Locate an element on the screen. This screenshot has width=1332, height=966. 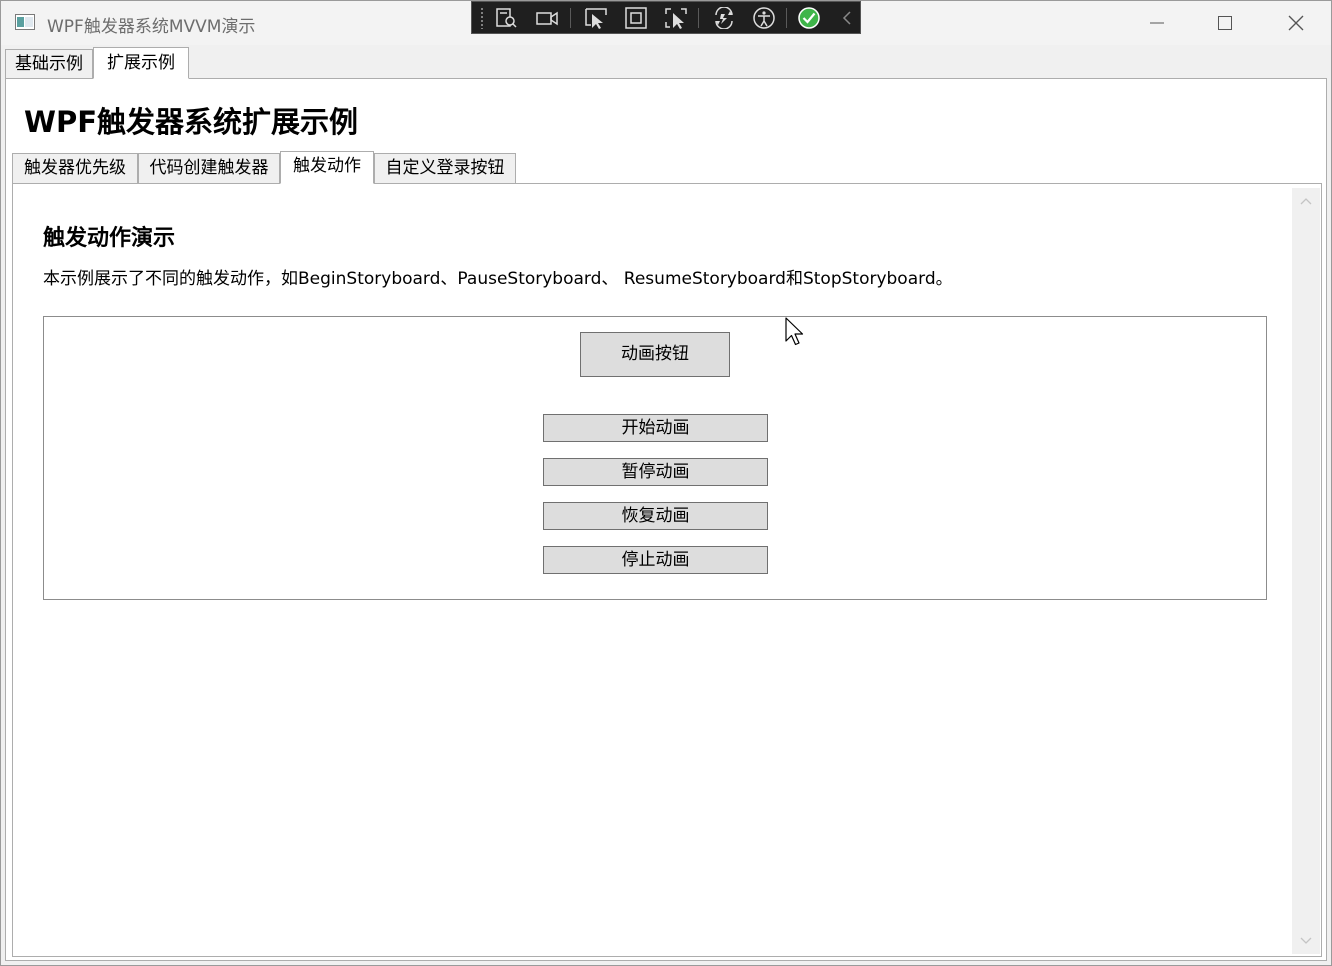
tab-code-created-triggers: 代码创建触发器 is located at coordinates (209, 168).